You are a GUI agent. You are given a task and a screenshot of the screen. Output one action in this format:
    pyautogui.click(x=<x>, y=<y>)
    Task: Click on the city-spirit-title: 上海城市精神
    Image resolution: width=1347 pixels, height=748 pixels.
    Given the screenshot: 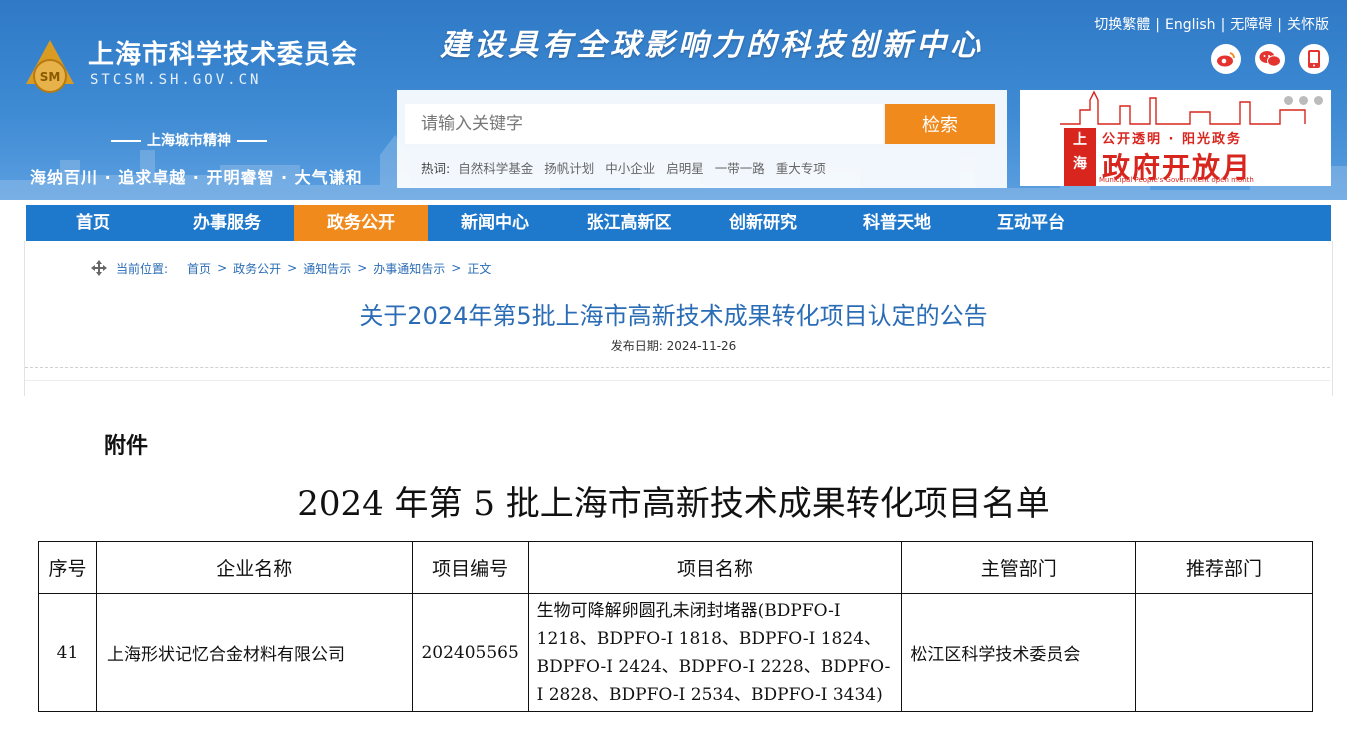 What is the action you would take?
    pyautogui.click(x=189, y=140)
    